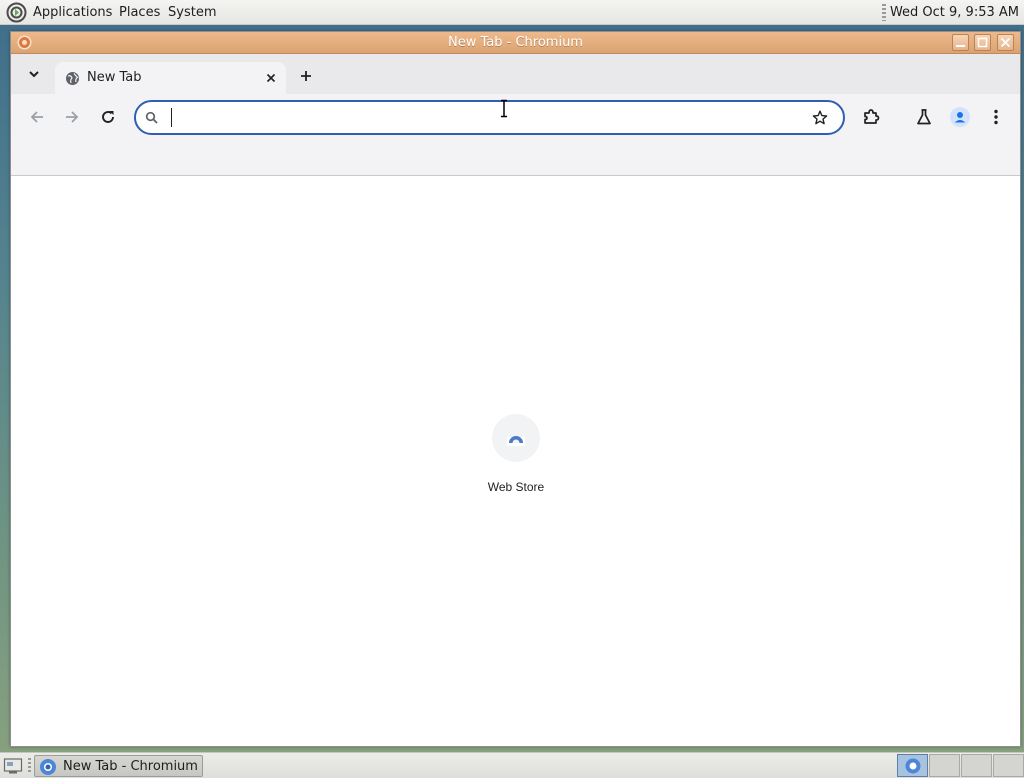  What do you see at coordinates (960, 46) in the screenshot?
I see `minimize-icon` at bounding box center [960, 46].